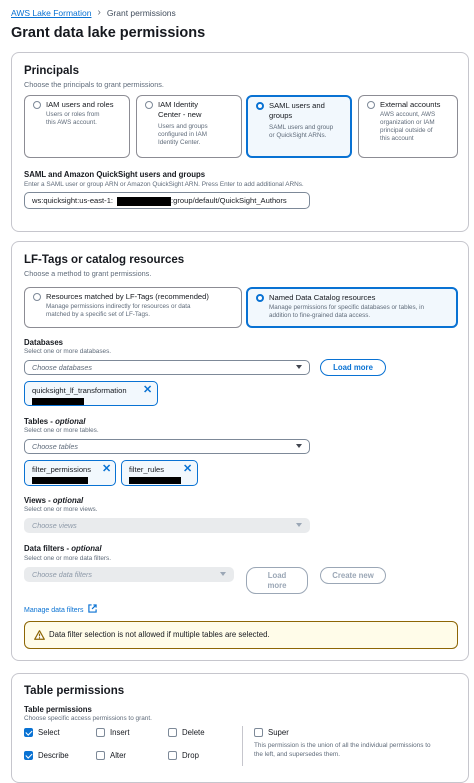 The image size is (474, 783). Describe the element at coordinates (281, 115) in the screenshot. I see `option-label-line: groups` at that location.